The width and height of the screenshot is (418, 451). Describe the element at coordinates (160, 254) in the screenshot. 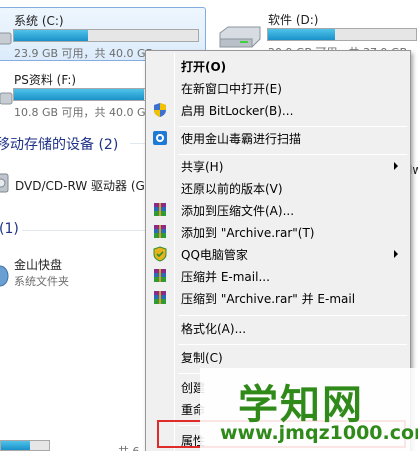

I see `qq-guard-icon` at that location.